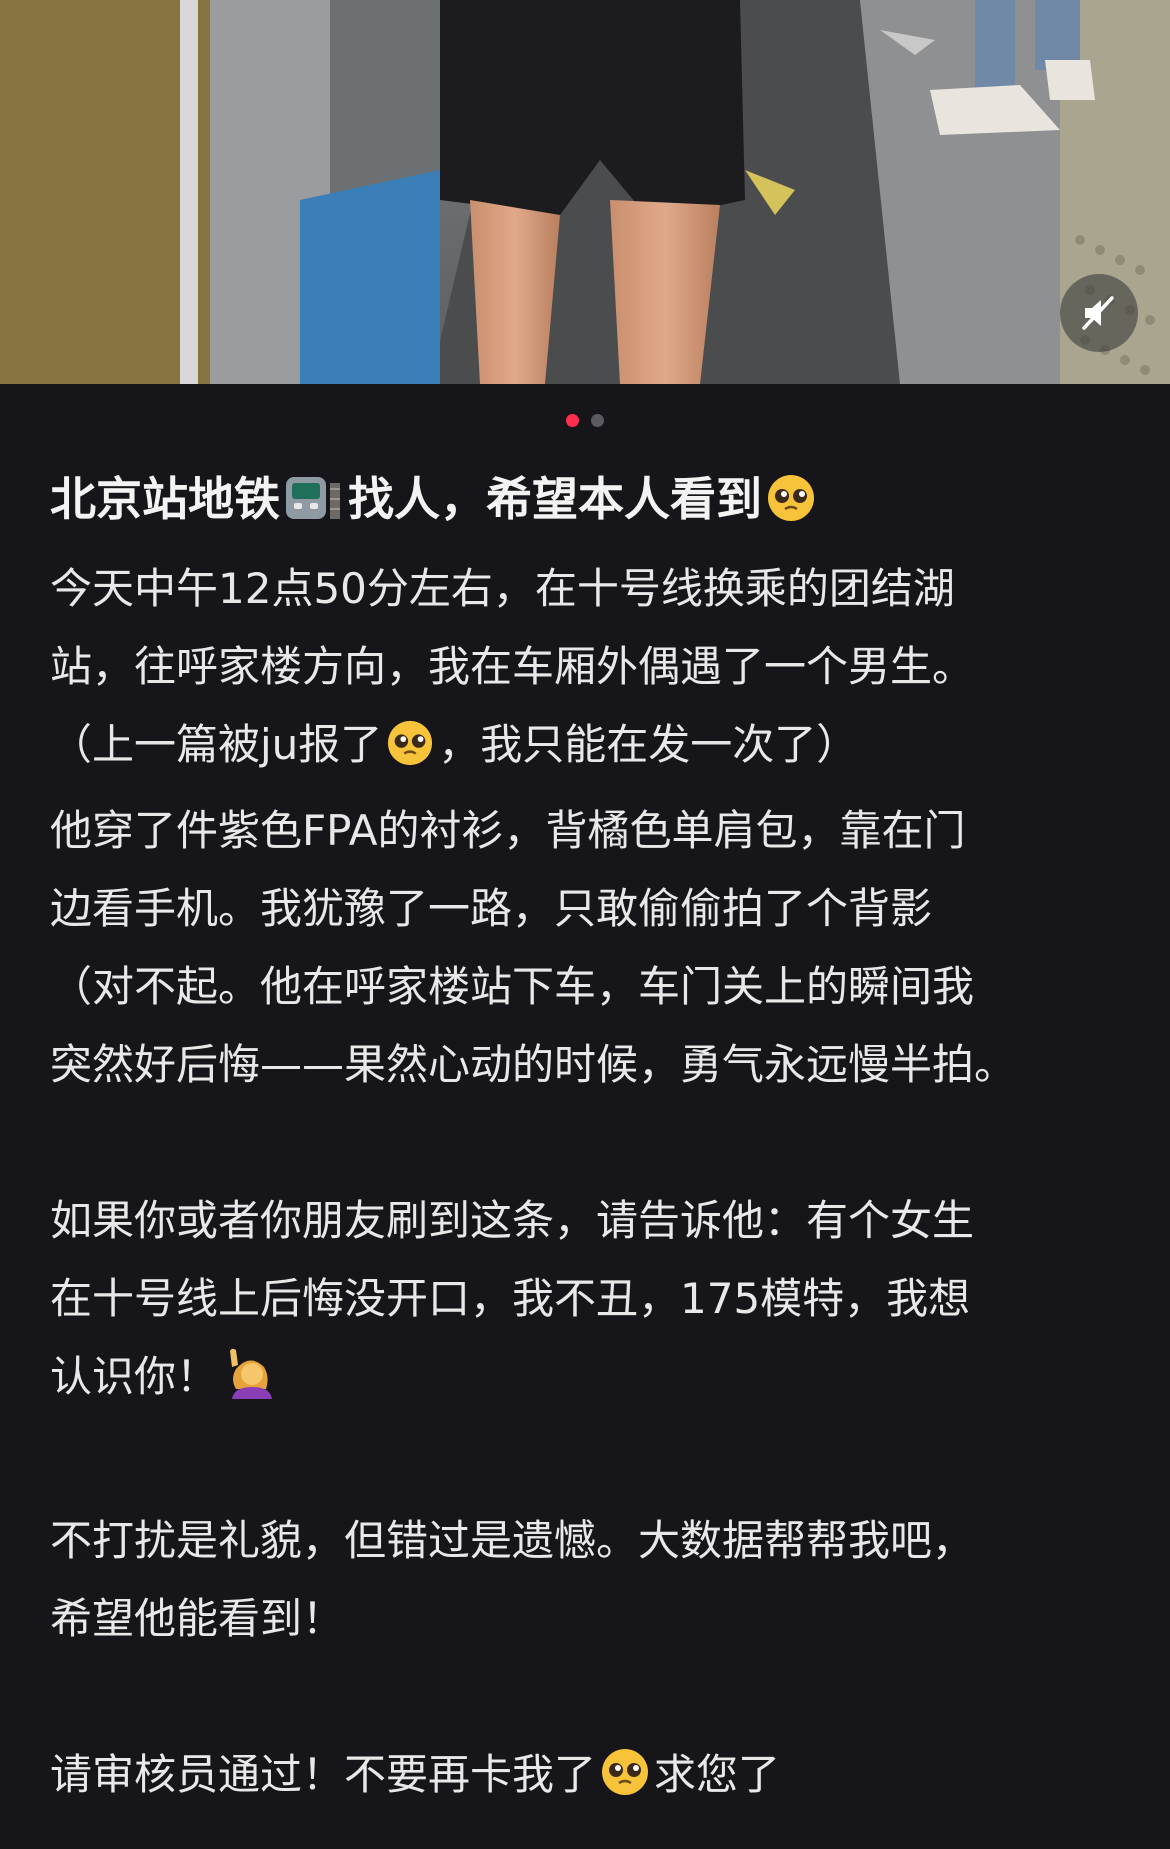 The height and width of the screenshot is (1849, 1170). Describe the element at coordinates (512, 986) in the screenshot. I see `body-line: （对不起。他在呼家楼站下车，车门关上的瞬间我` at that location.